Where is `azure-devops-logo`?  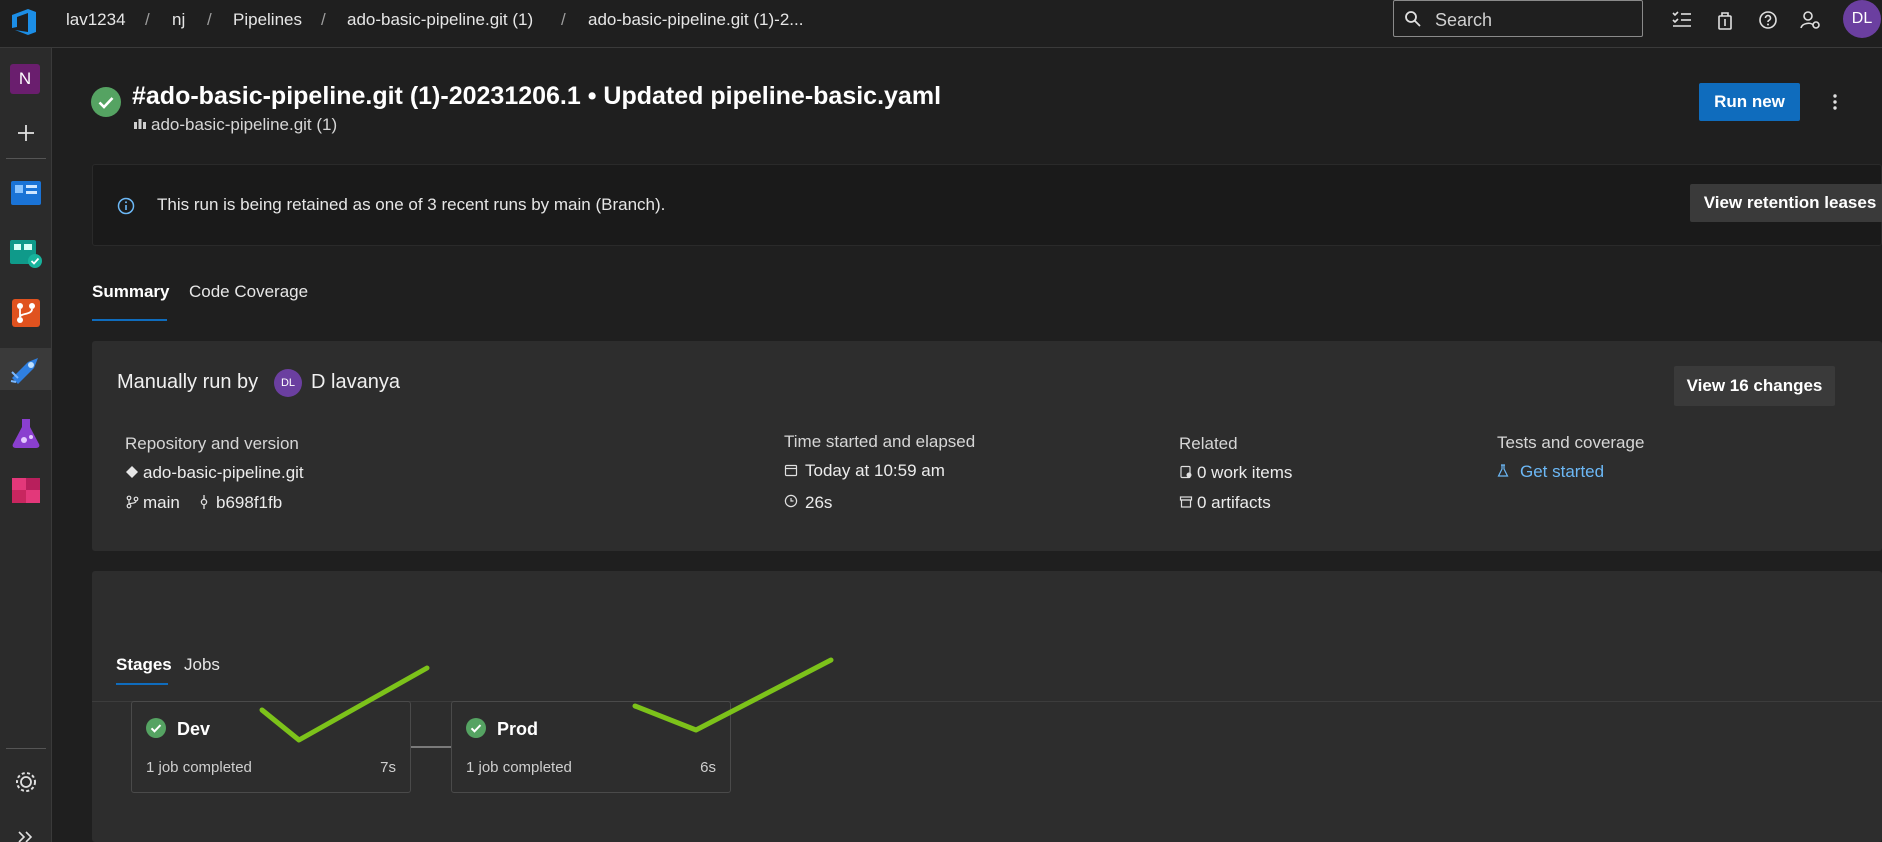
azure-devops-logo is located at coordinates (24, 22).